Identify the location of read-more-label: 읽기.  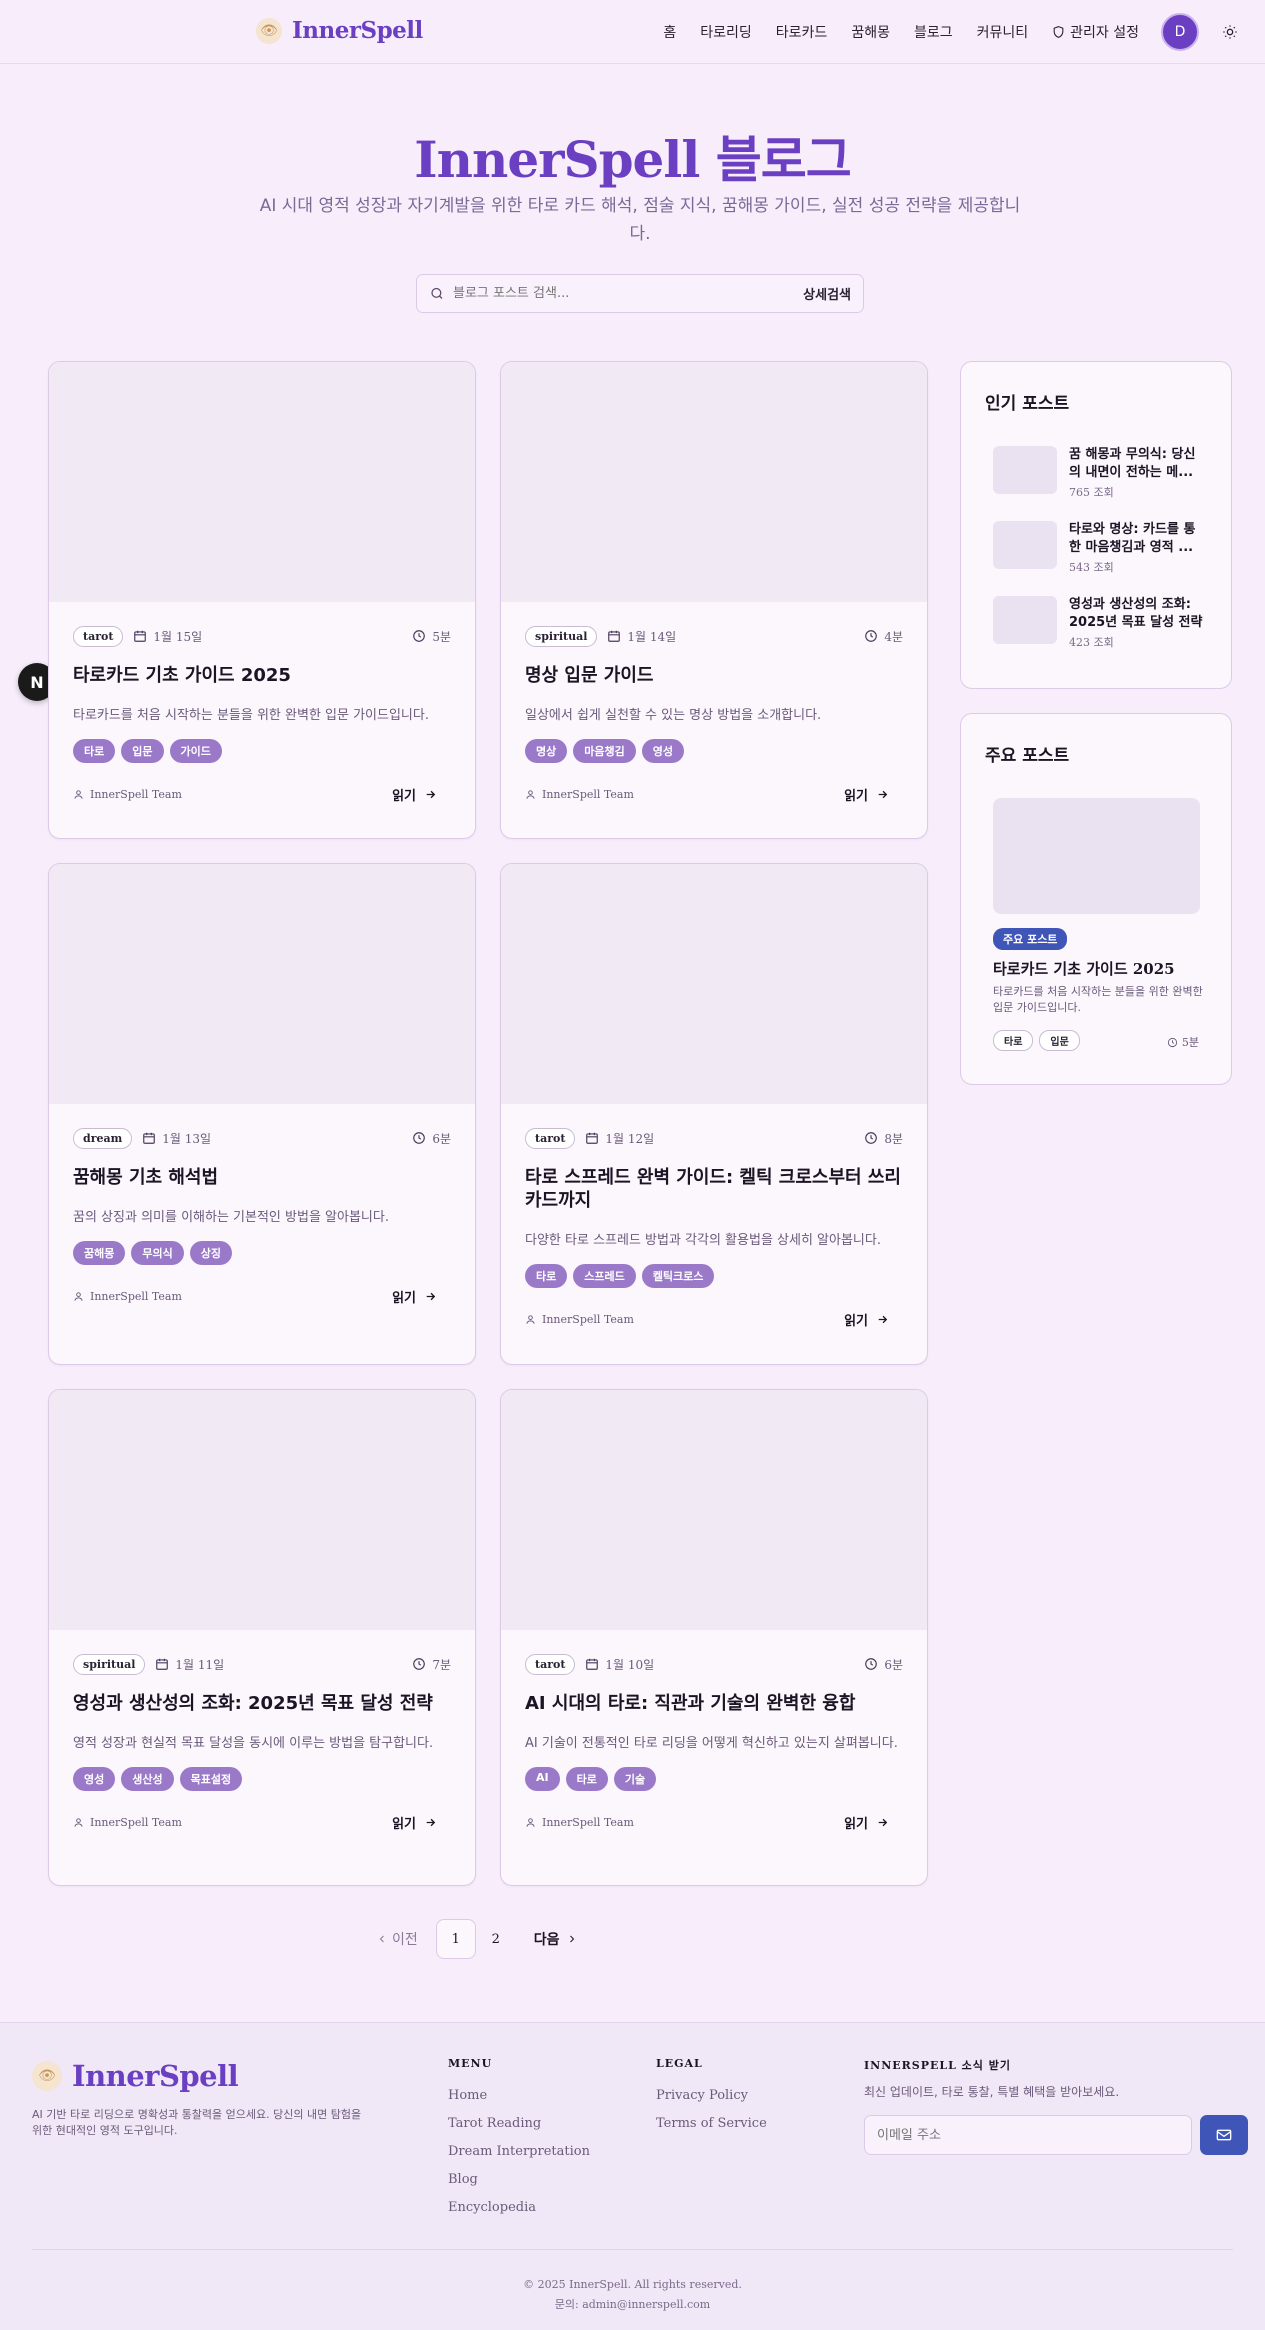
(856, 796).